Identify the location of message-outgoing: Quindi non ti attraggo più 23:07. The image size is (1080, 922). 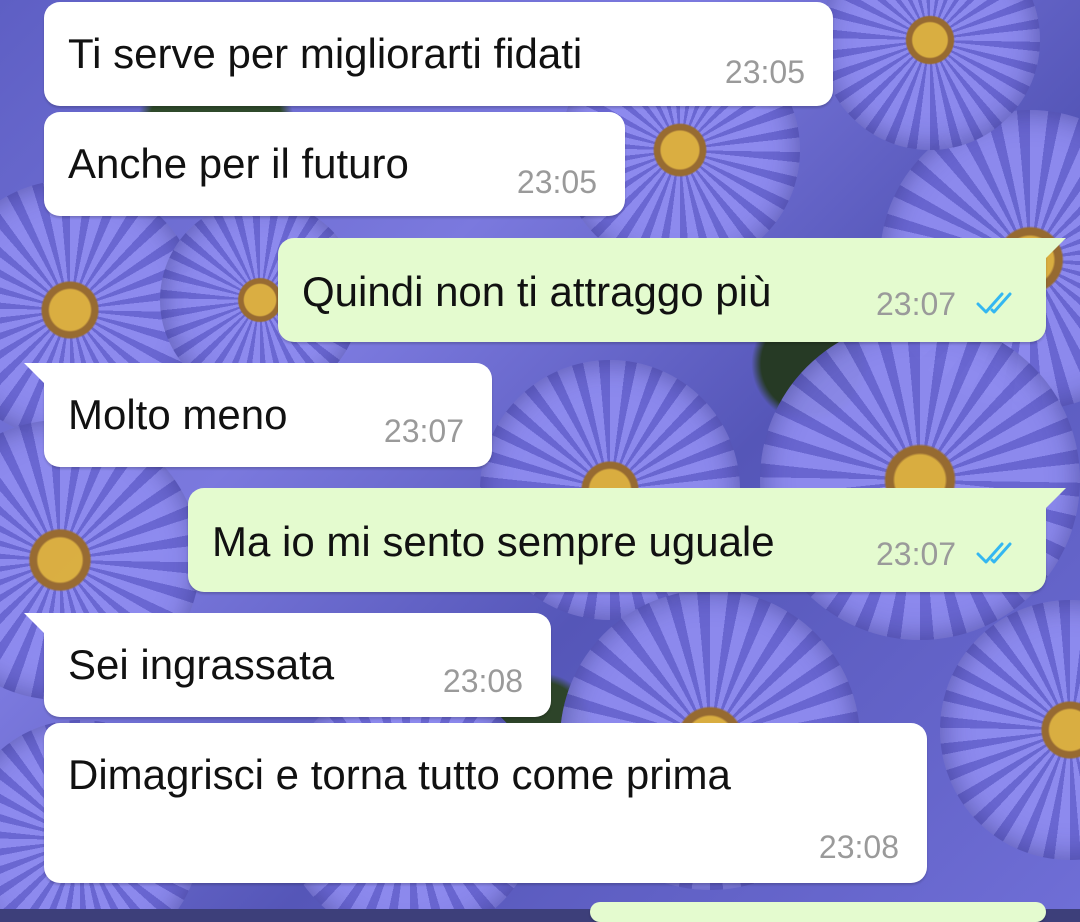
(672, 290).